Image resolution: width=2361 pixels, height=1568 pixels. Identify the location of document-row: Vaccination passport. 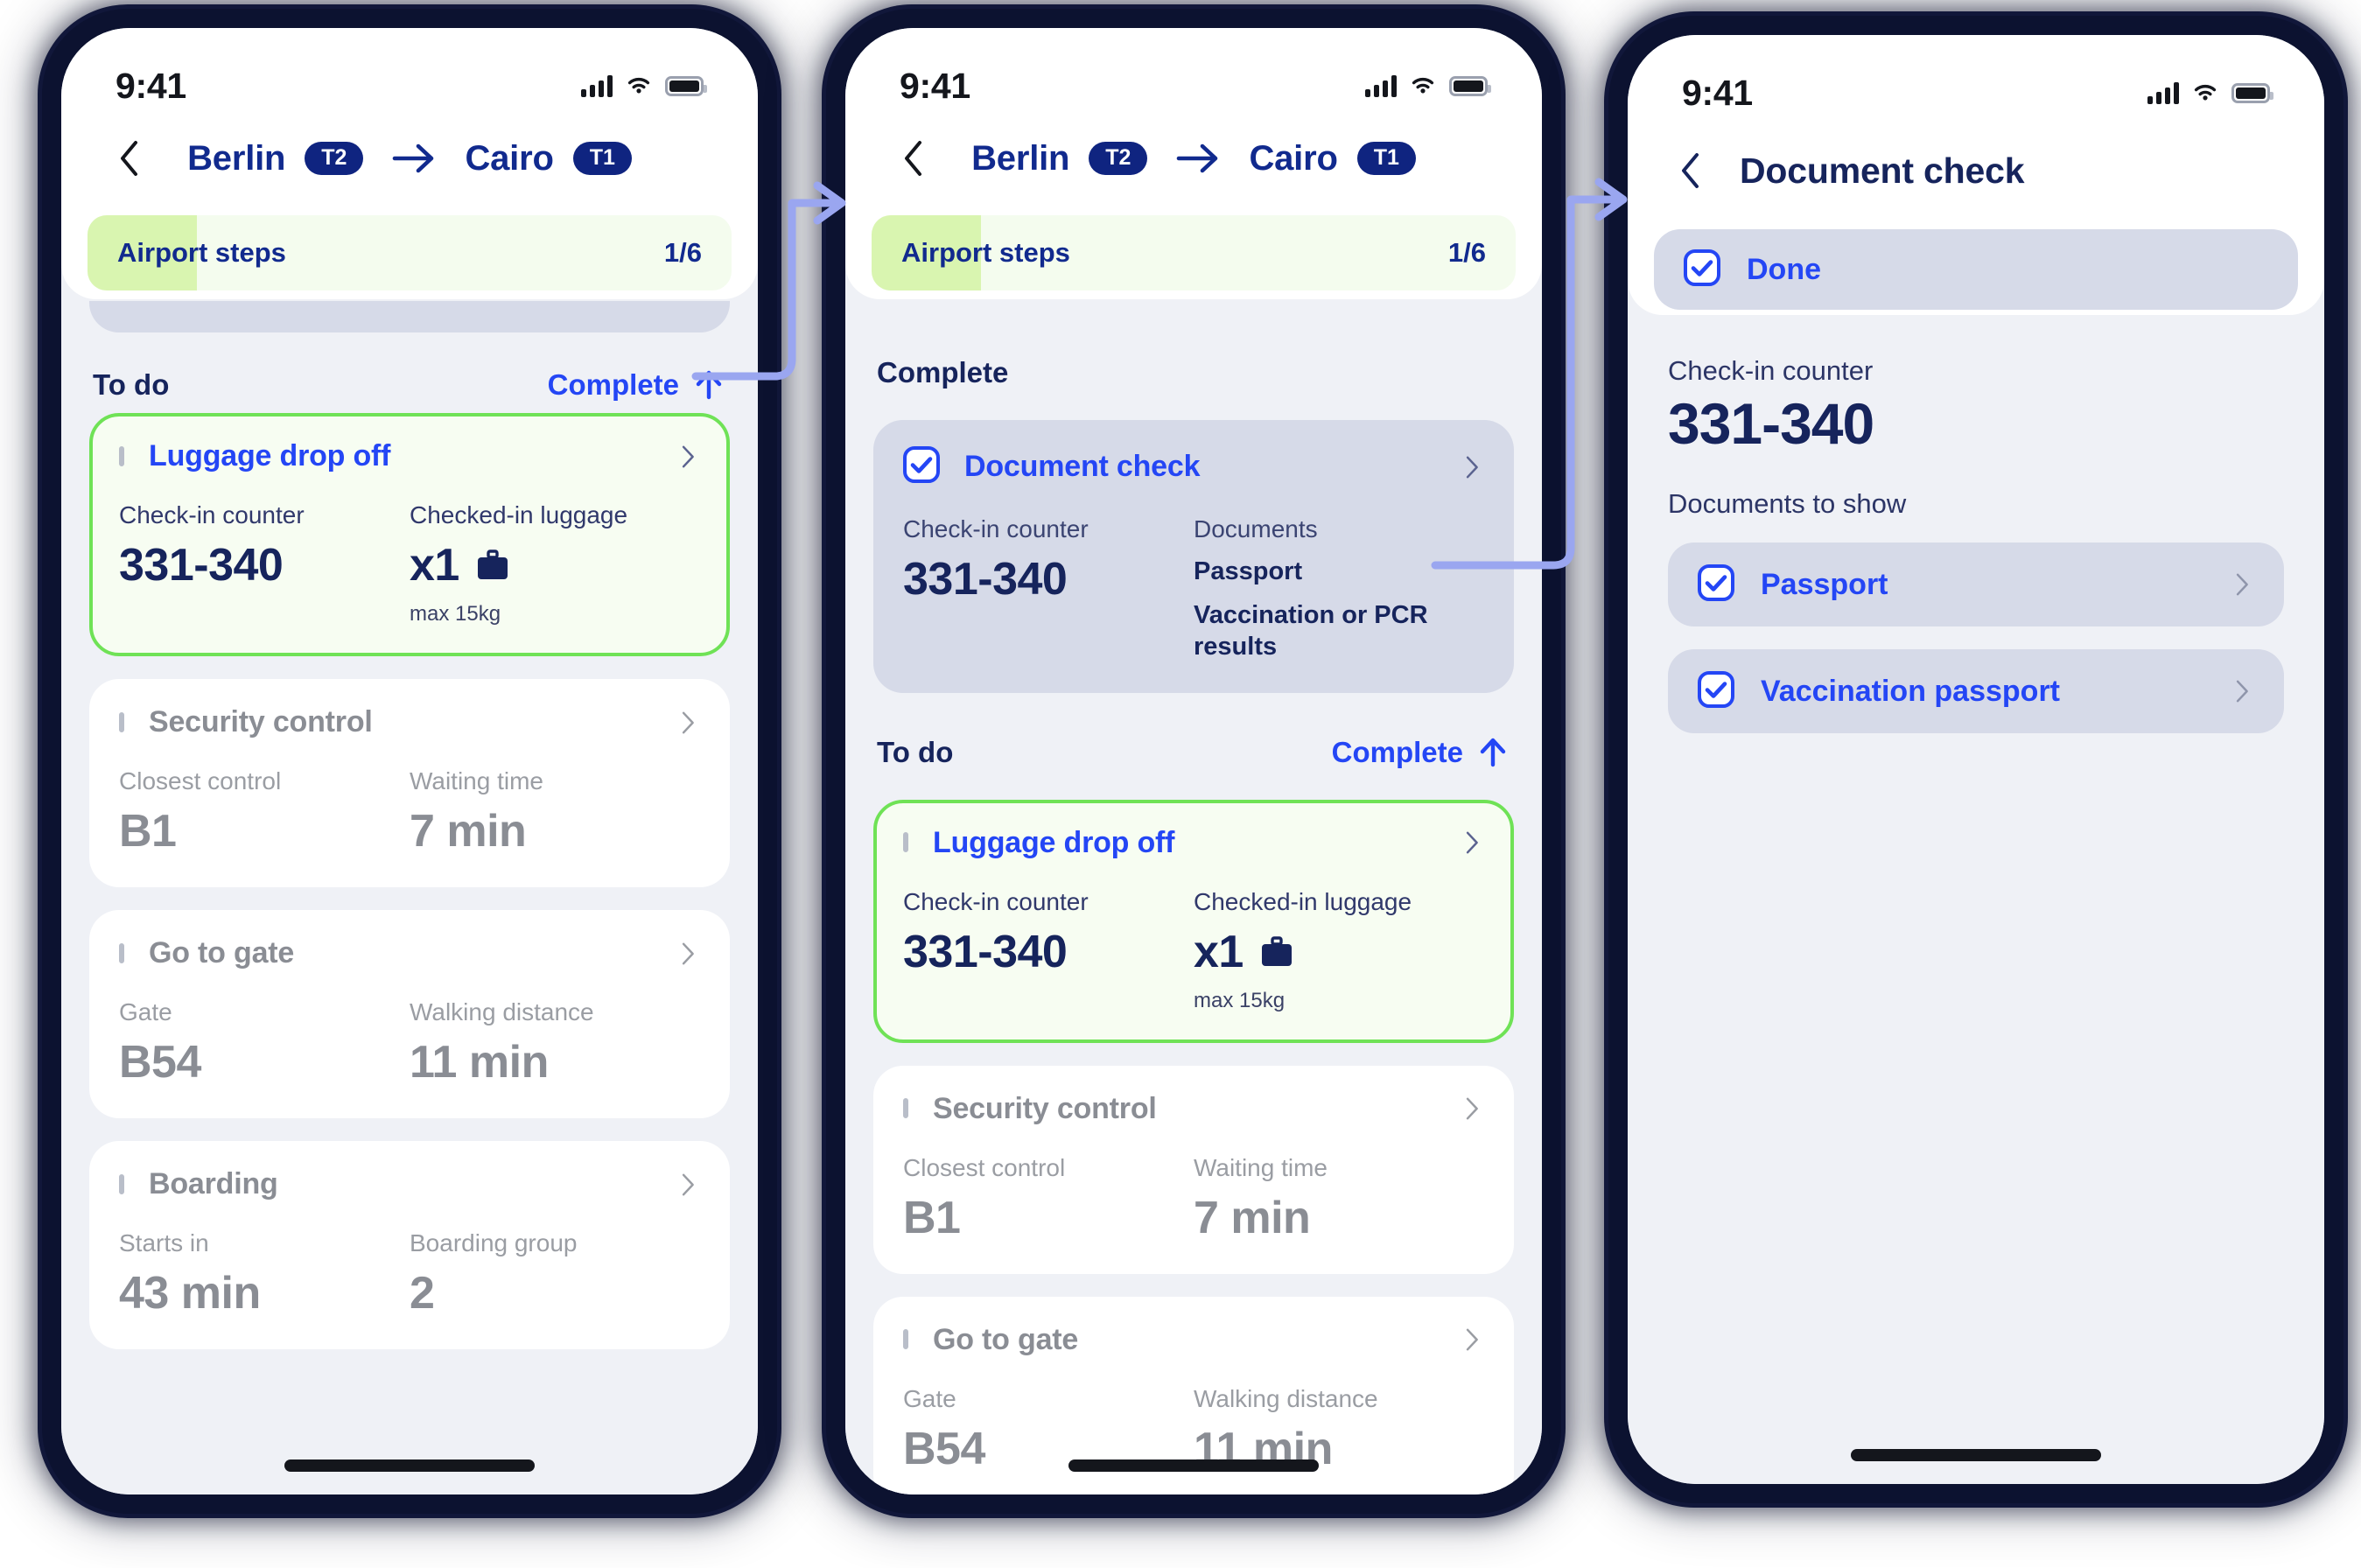
(1976, 691).